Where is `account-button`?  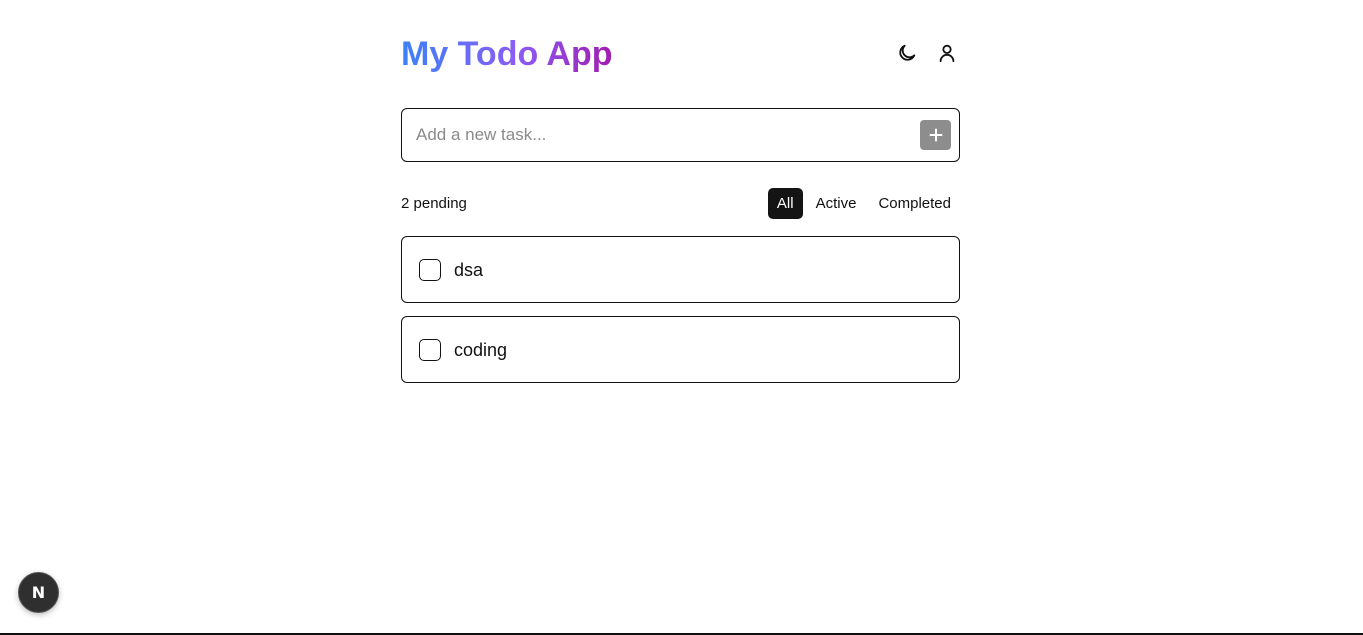 account-button is located at coordinates (947, 53).